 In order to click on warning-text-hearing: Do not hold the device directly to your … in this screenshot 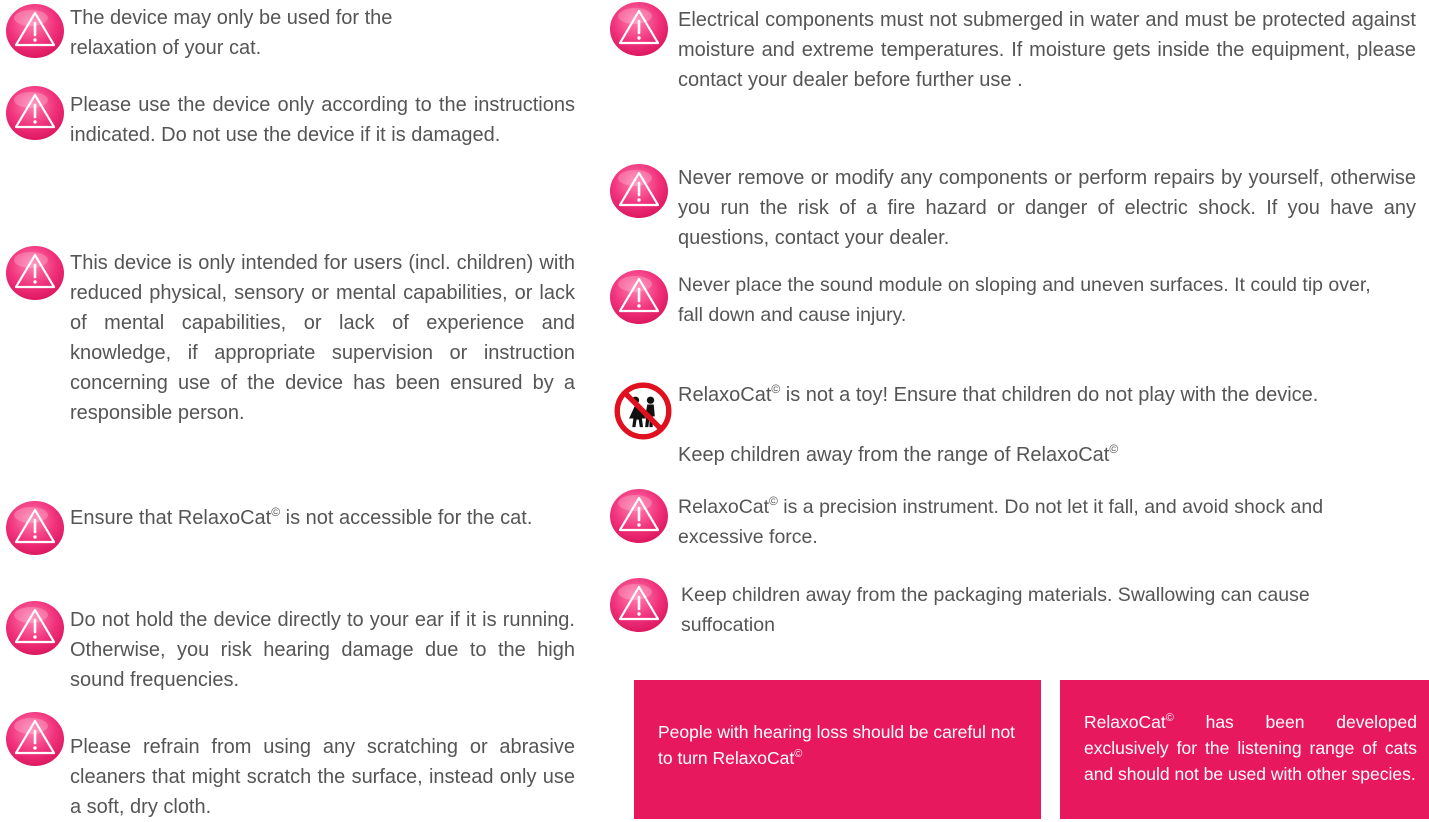, I will do `click(322, 650)`.